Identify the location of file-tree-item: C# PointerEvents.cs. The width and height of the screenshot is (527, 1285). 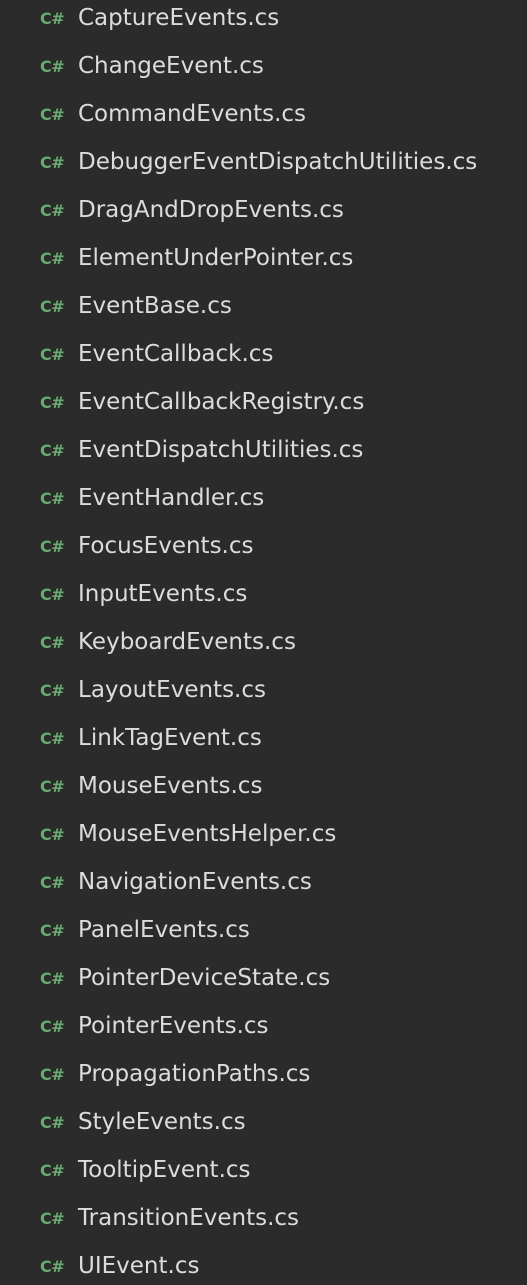
(263, 1026).